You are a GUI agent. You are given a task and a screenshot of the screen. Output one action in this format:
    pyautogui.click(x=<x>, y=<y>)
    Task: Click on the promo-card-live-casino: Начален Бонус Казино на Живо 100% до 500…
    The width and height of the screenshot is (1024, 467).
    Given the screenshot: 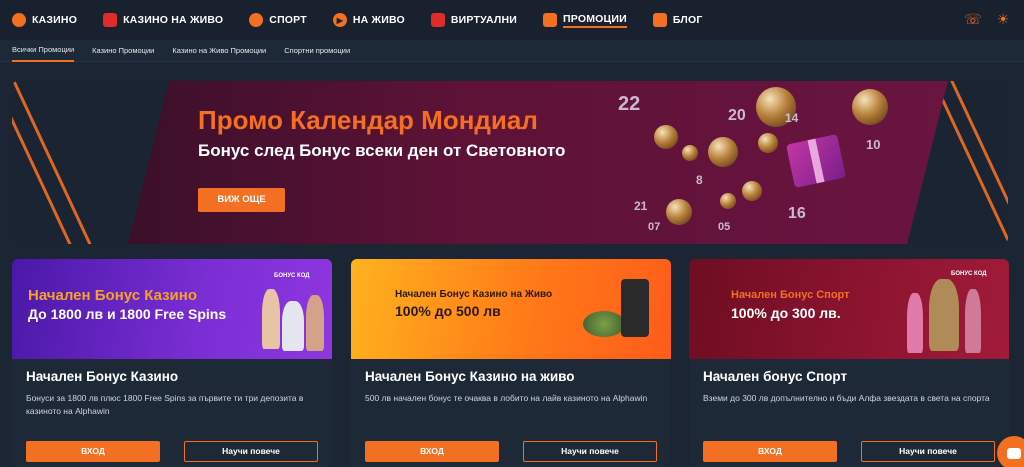 What is the action you would take?
    pyautogui.click(x=511, y=363)
    